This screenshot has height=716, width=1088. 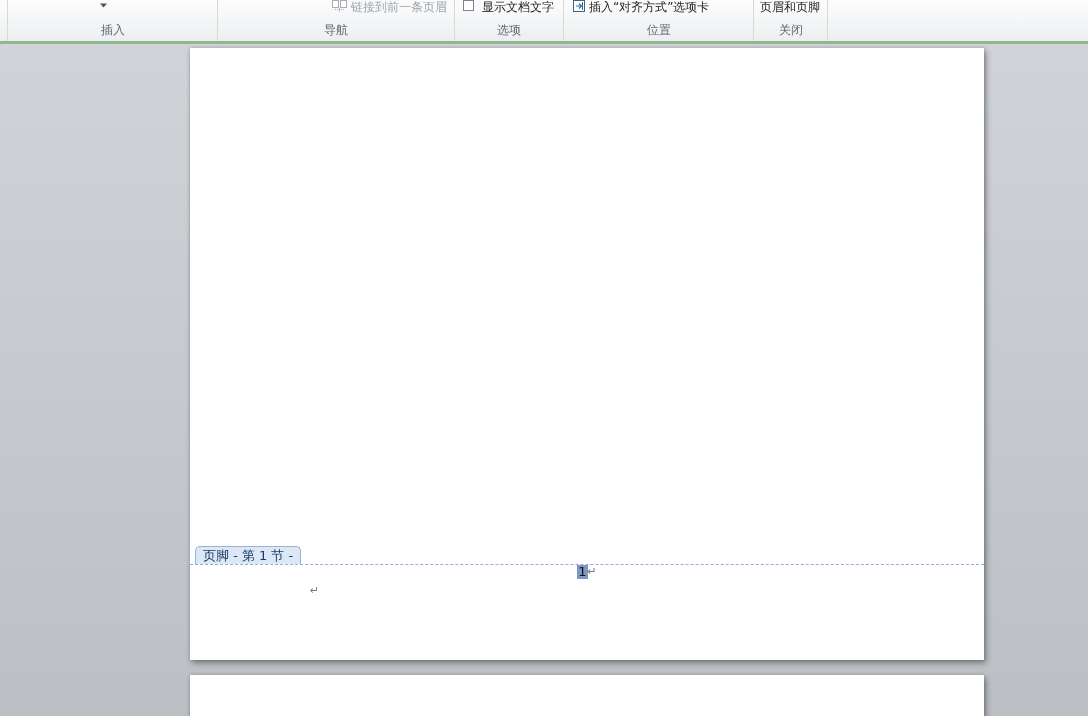 What do you see at coordinates (579, 6) in the screenshot?
I see `page-arrow-icon` at bounding box center [579, 6].